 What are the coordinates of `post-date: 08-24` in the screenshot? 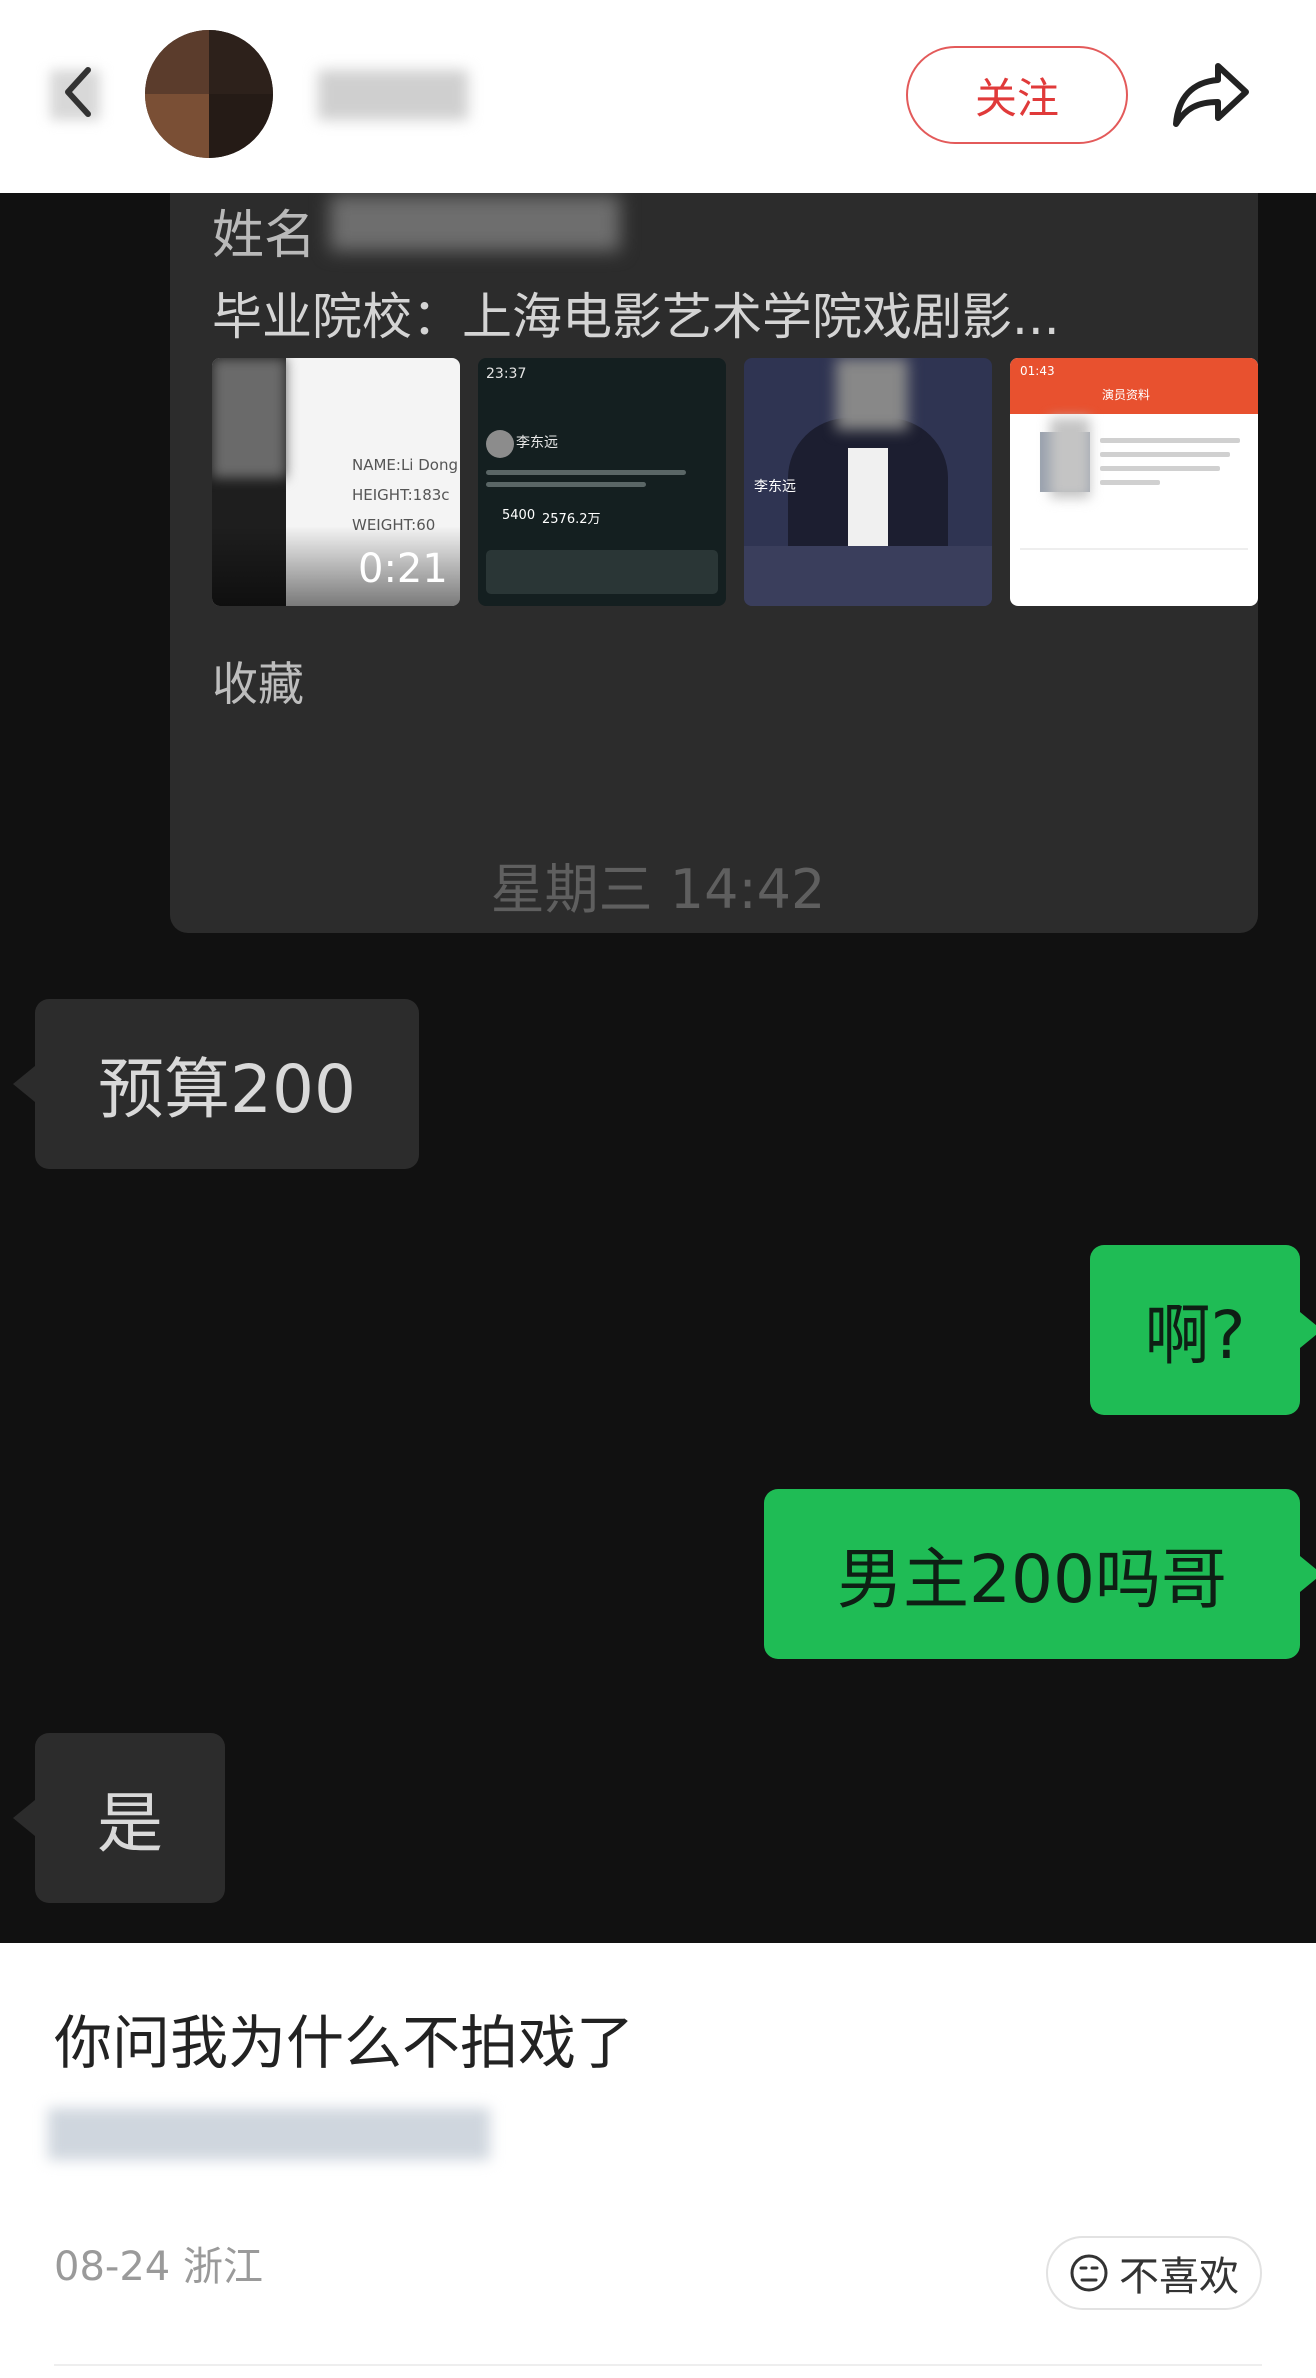 It's located at (112, 2267).